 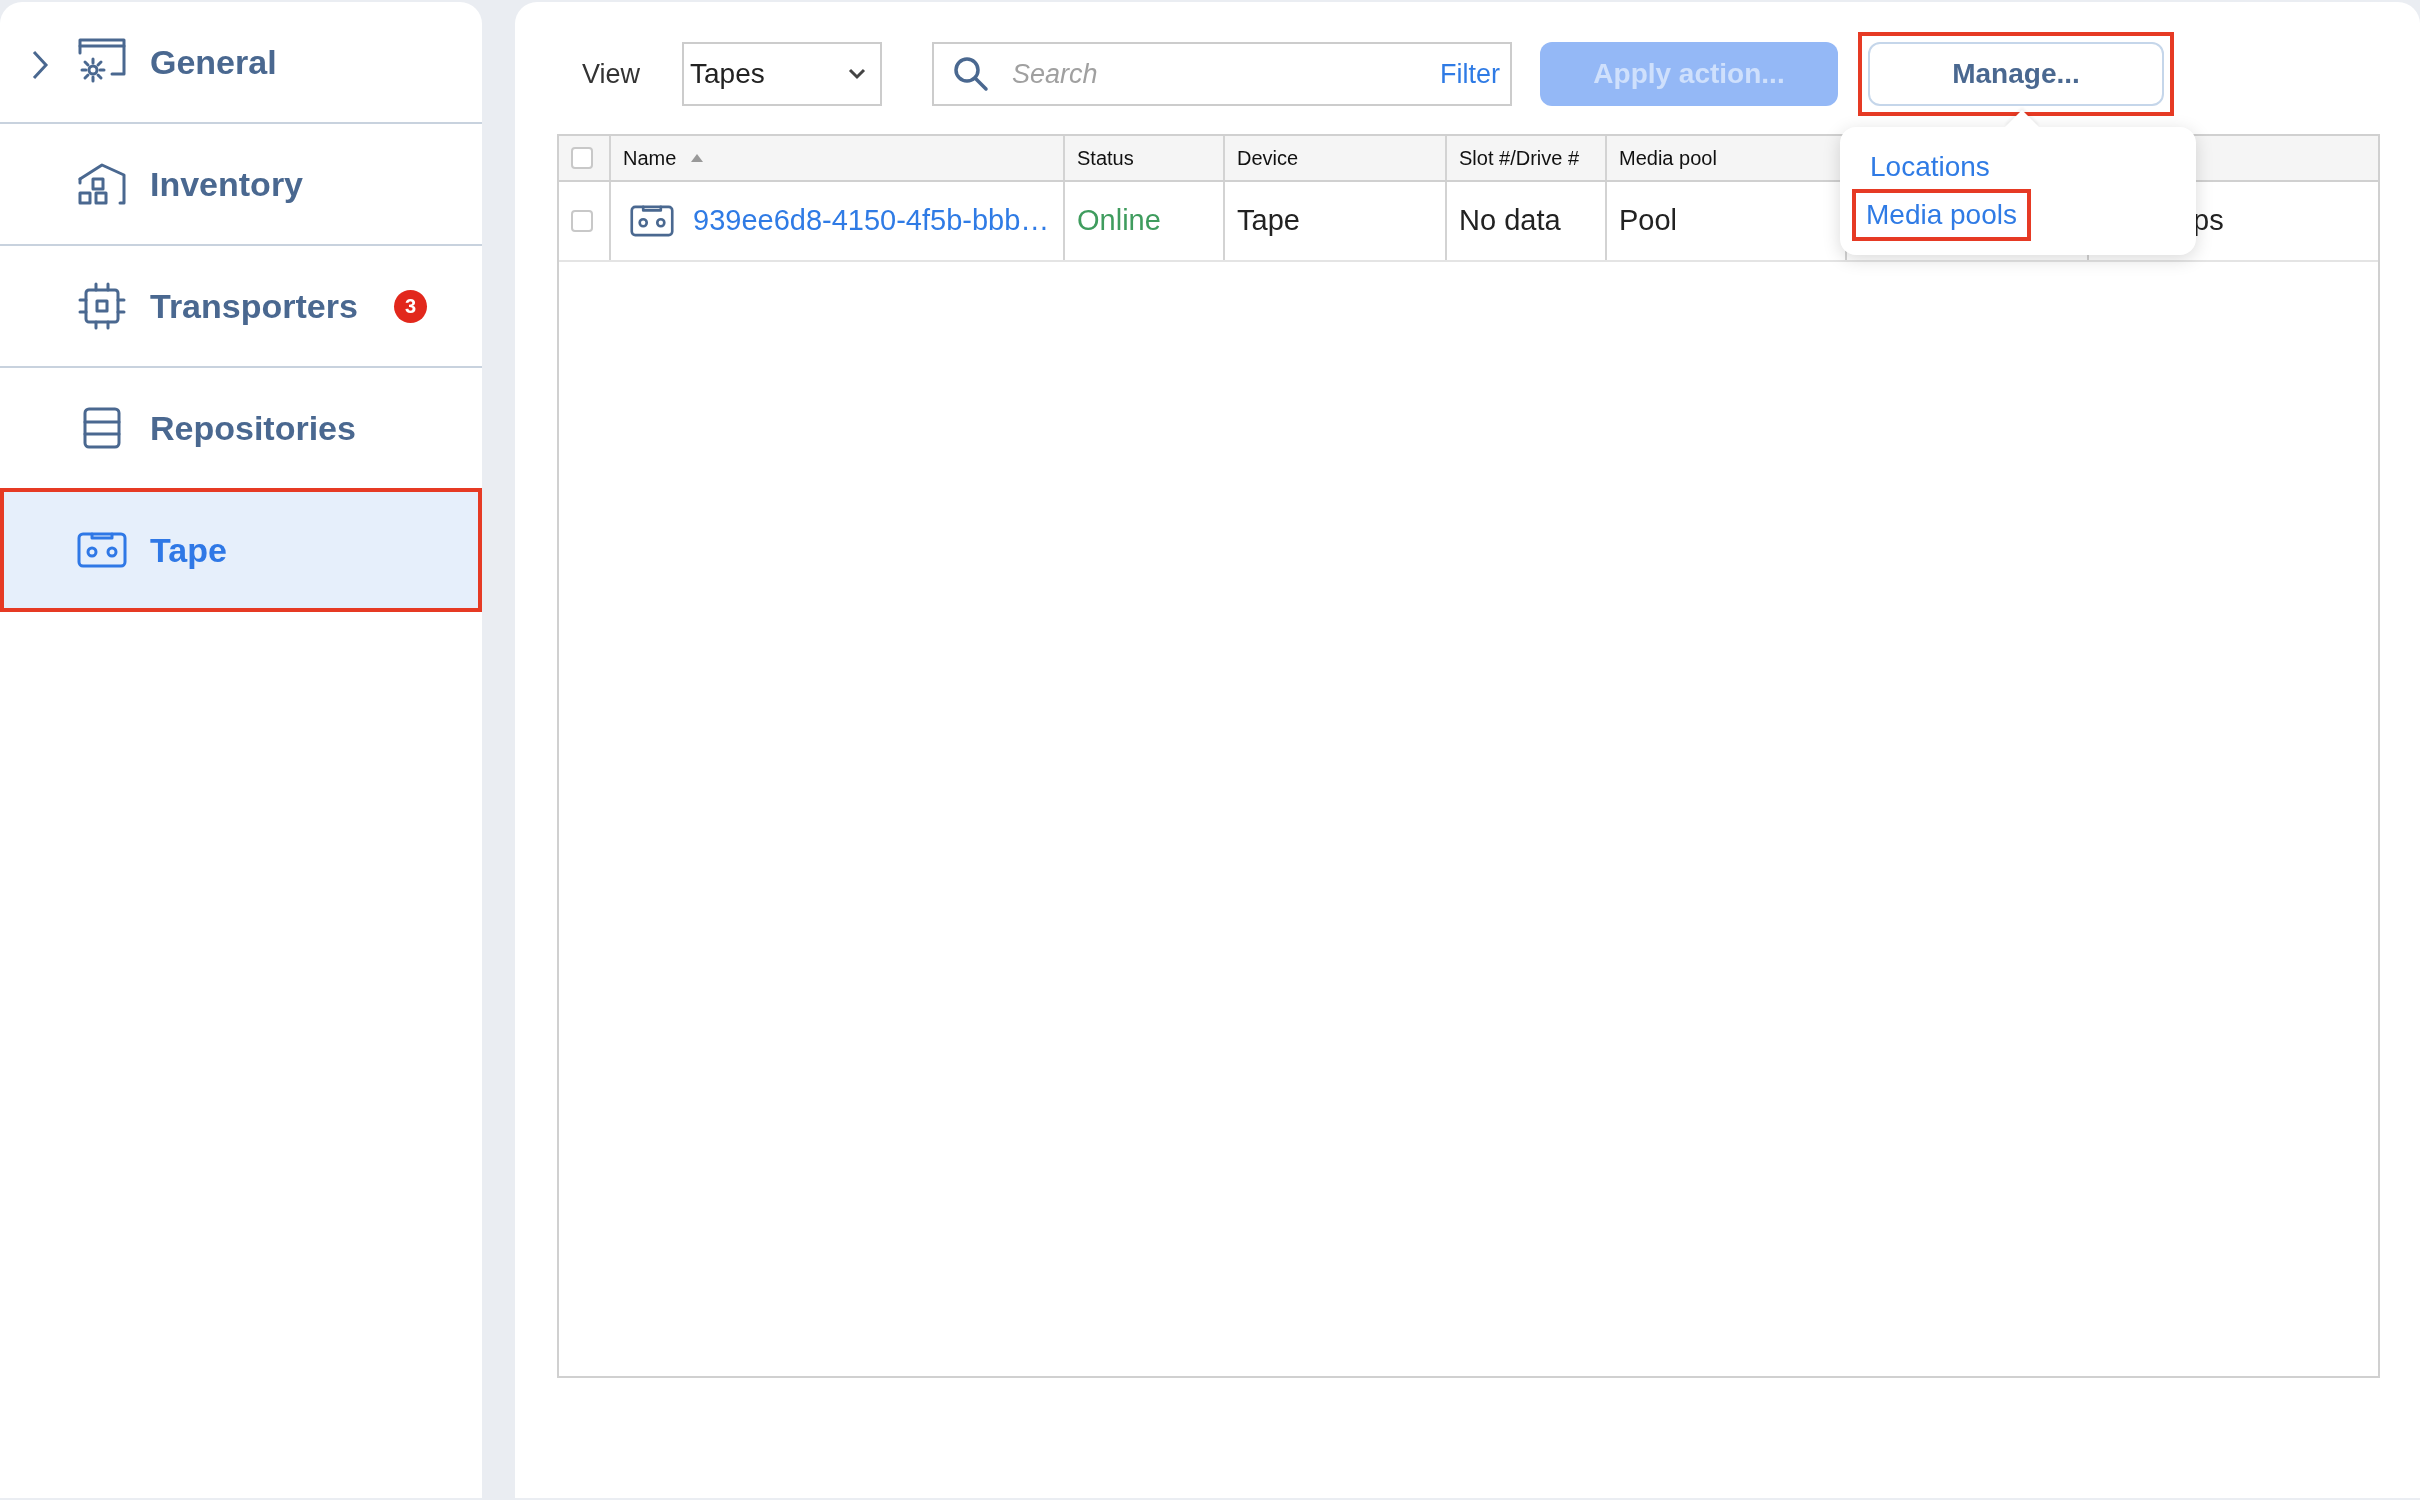 I want to click on count-badge: 3, so click(x=410, y=306).